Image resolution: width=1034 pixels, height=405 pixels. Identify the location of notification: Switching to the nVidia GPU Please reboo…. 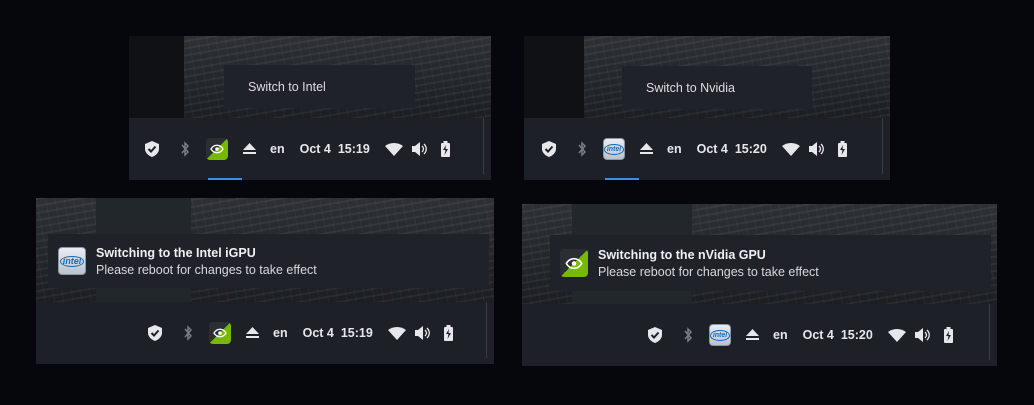
(770, 263).